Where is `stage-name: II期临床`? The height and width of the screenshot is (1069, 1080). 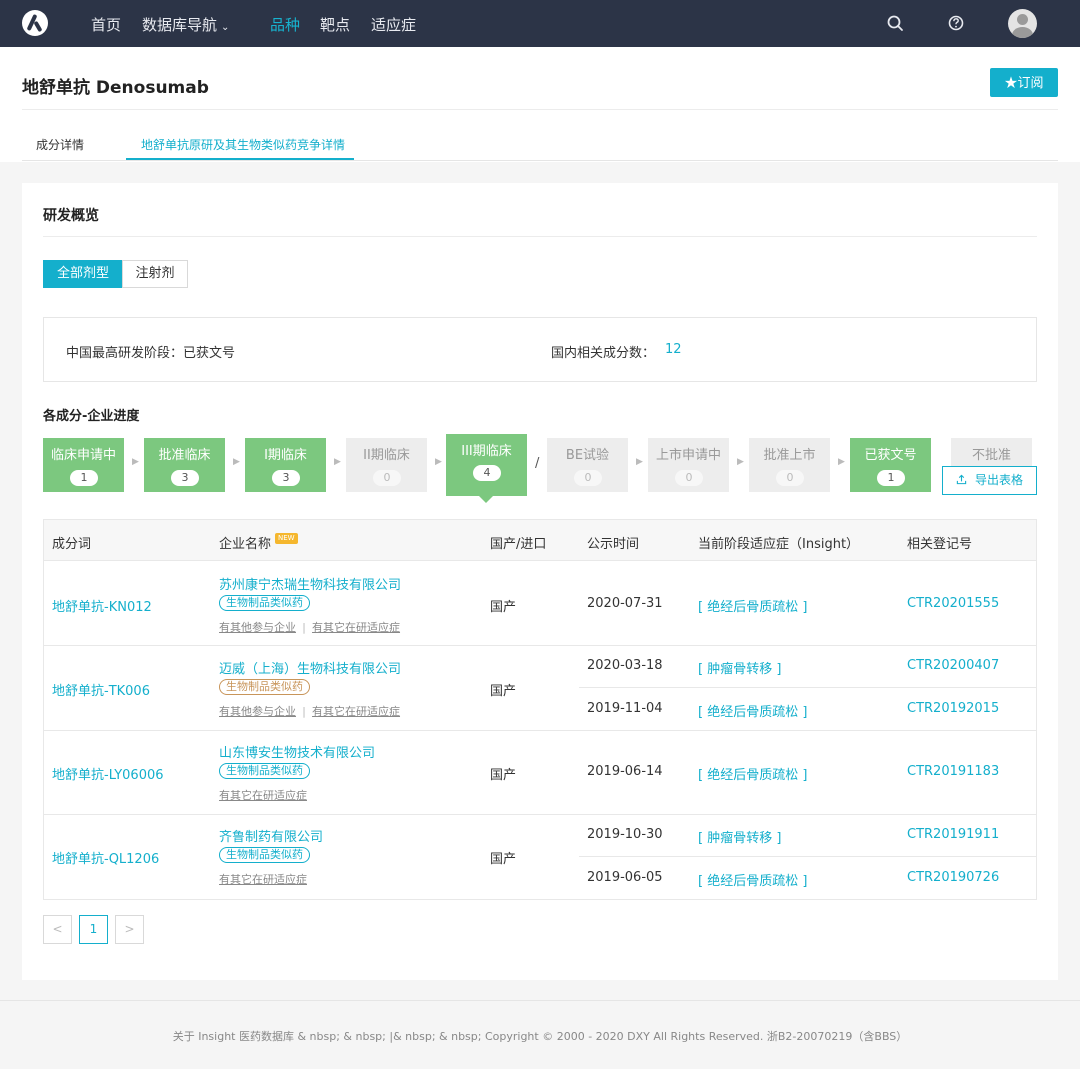
stage-name: II期临床 is located at coordinates (386, 455).